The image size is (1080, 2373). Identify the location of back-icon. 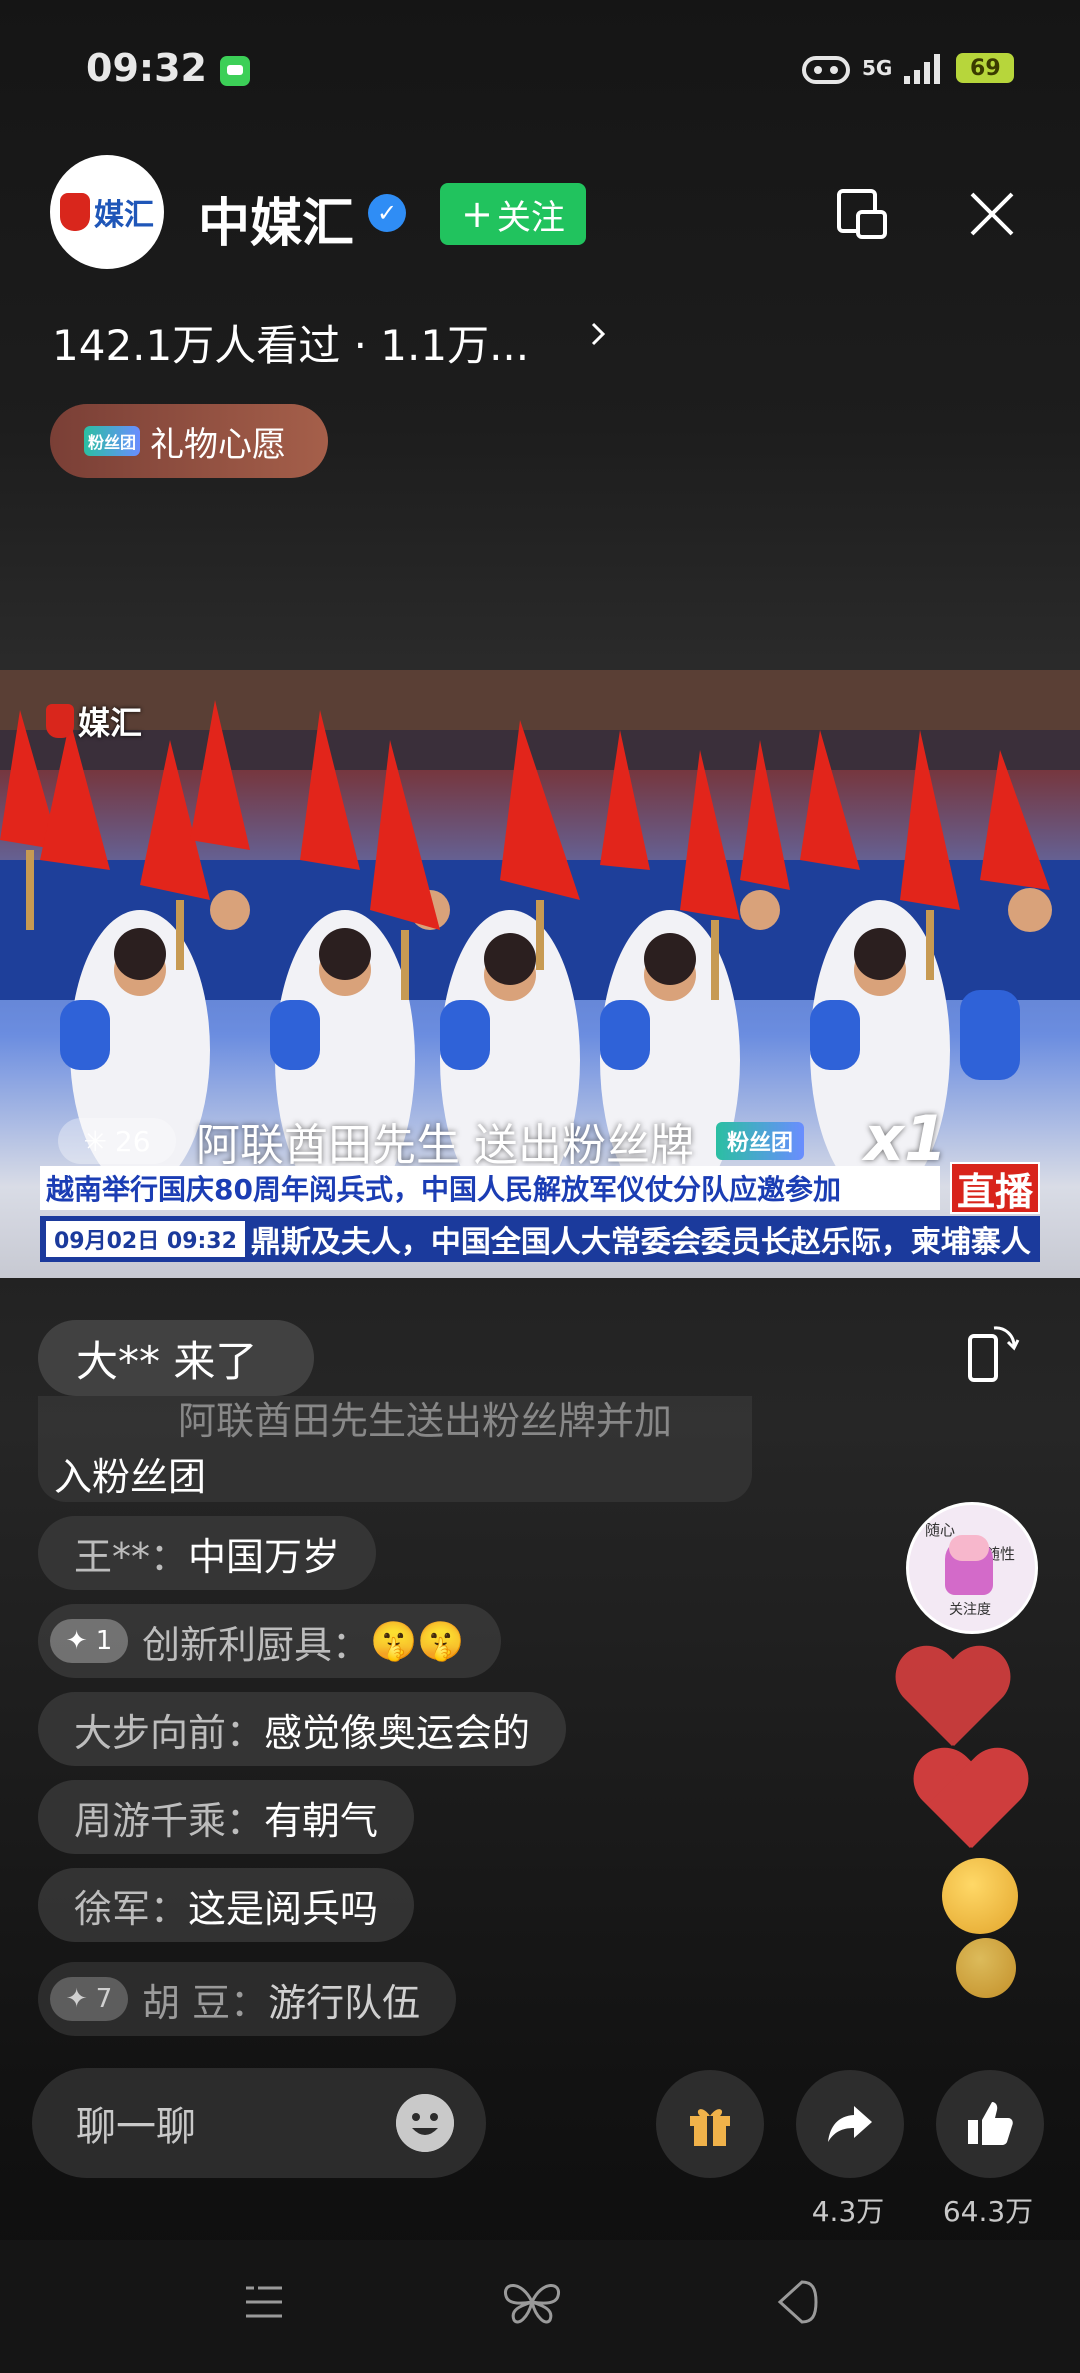
(796, 2302).